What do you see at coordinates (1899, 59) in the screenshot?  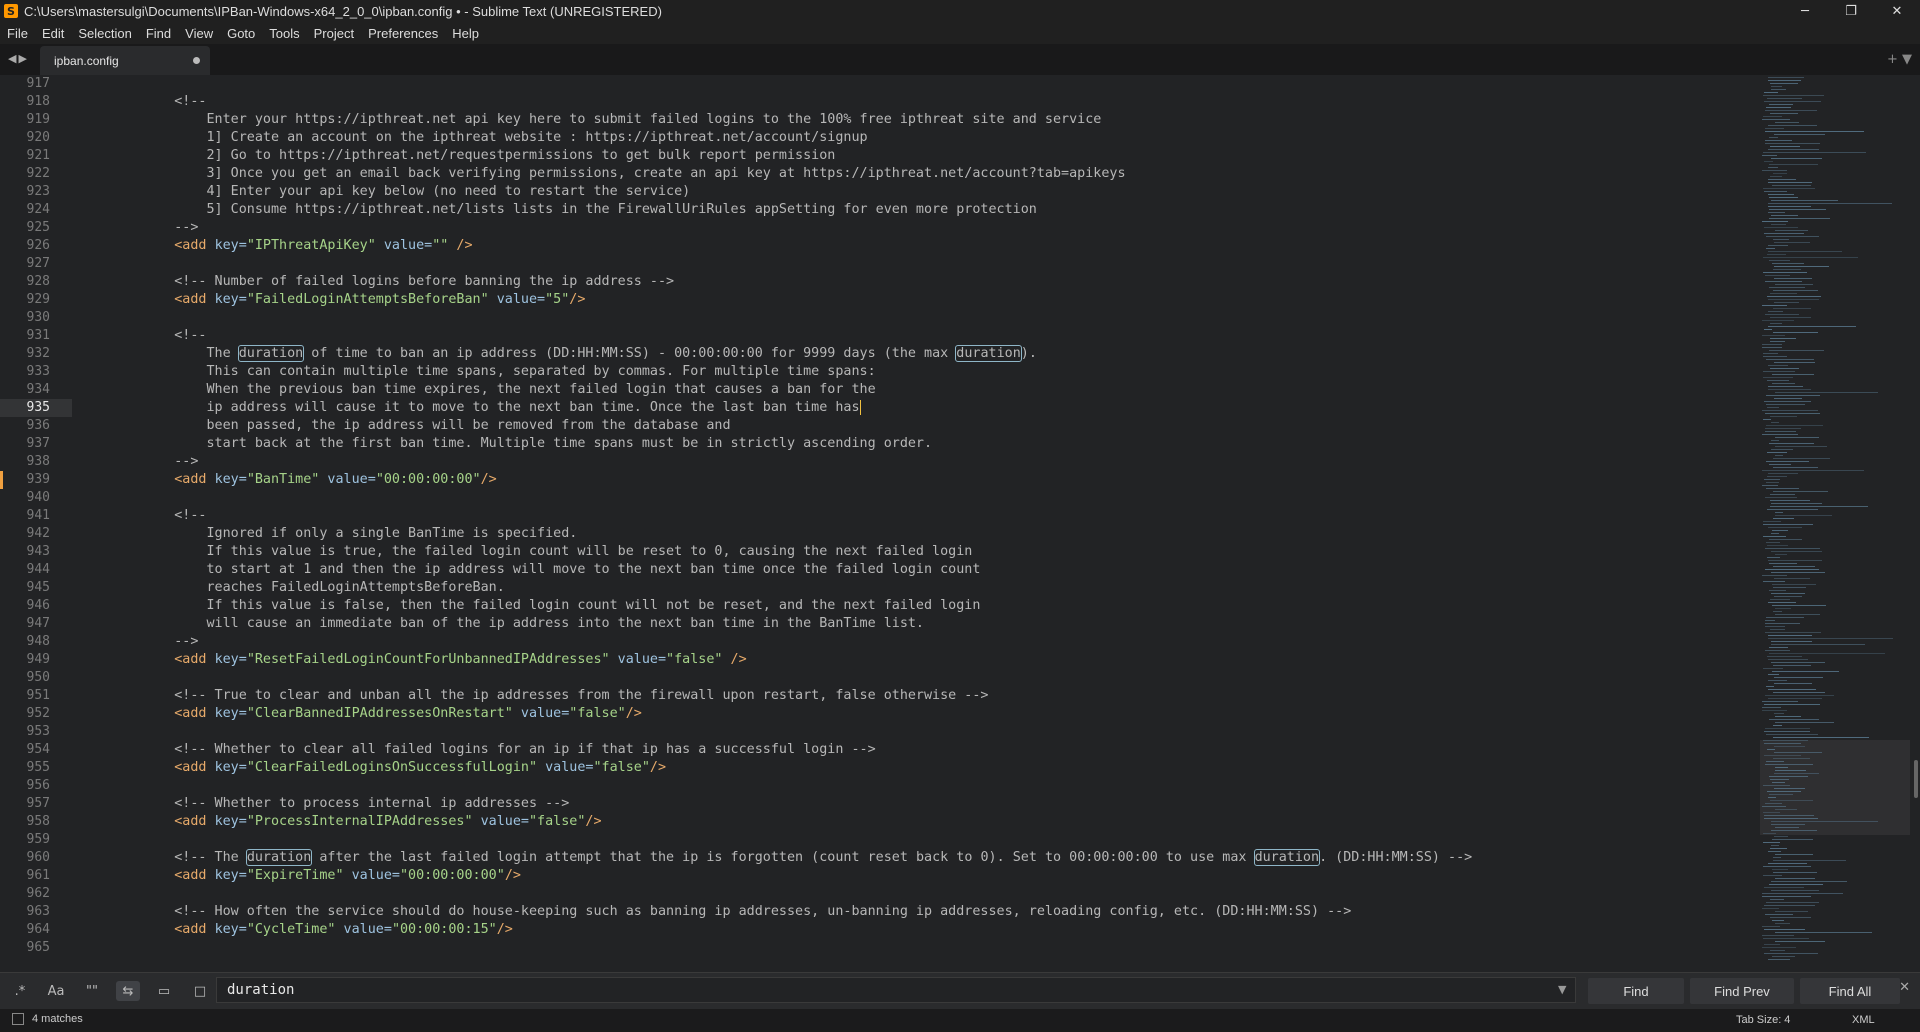 I see `new-tab-and-menu-icons: + ▼` at bounding box center [1899, 59].